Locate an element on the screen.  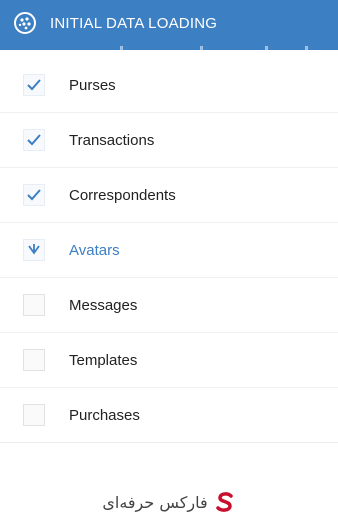
watermark-brand: فارکس حرفه‌ای is located at coordinates (168, 502).